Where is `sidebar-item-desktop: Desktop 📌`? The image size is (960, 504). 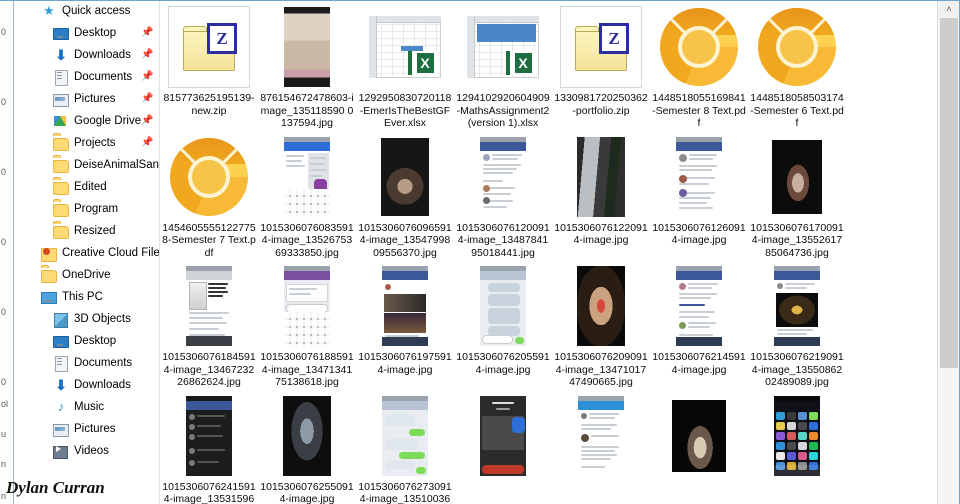
sidebar-item-desktop: Desktop 📌 is located at coordinates (86, 33).